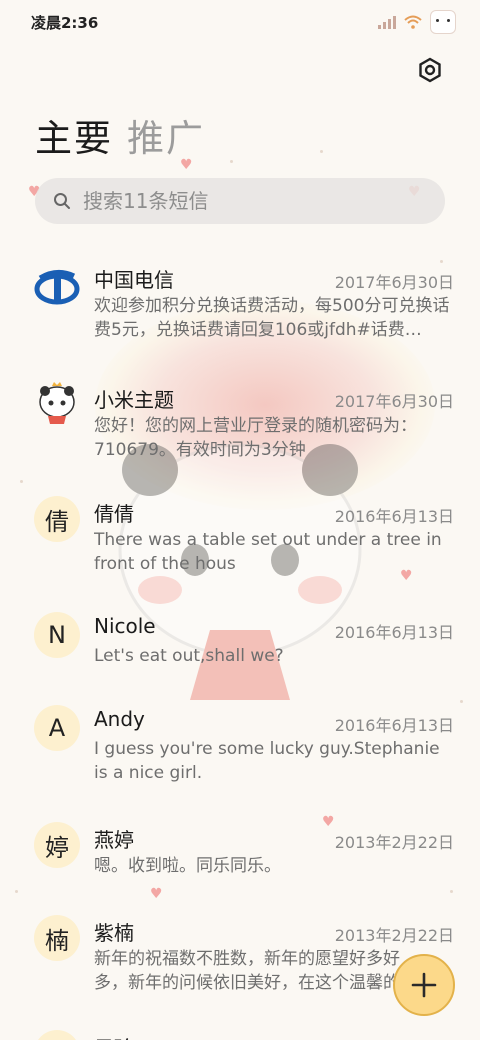 The height and width of the screenshot is (1040, 480). What do you see at coordinates (65, 23) in the screenshot?
I see `status-time: 凌晨2:36` at bounding box center [65, 23].